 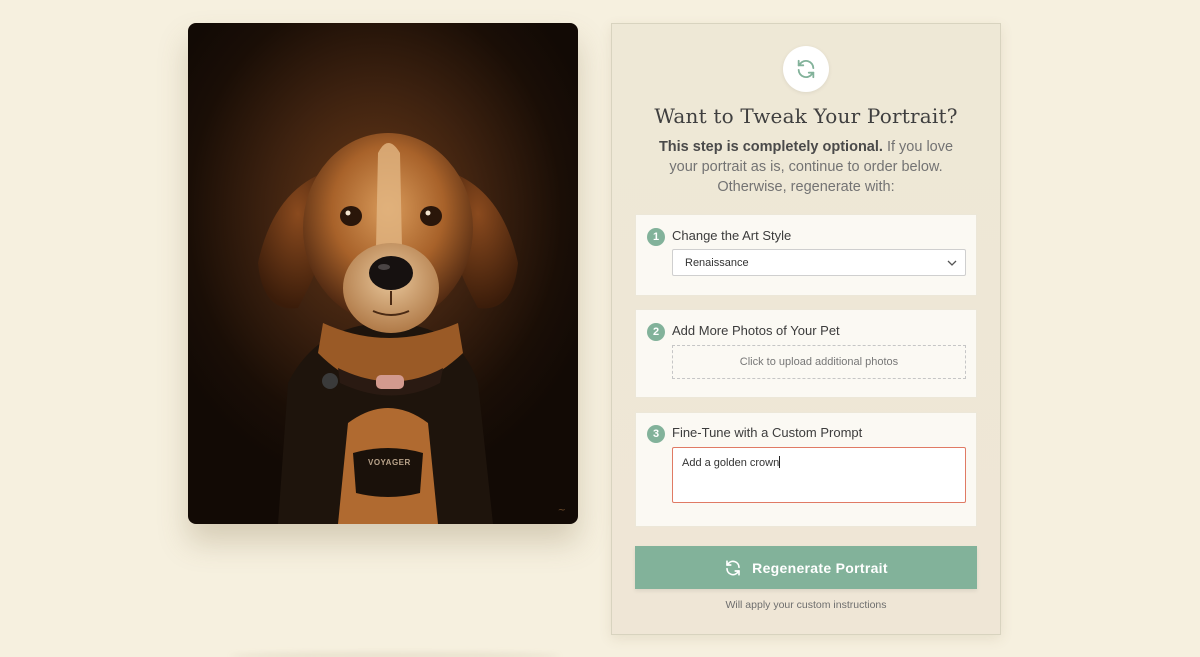 I want to click on optional-note: This step is completely optional., so click(x=770, y=147).